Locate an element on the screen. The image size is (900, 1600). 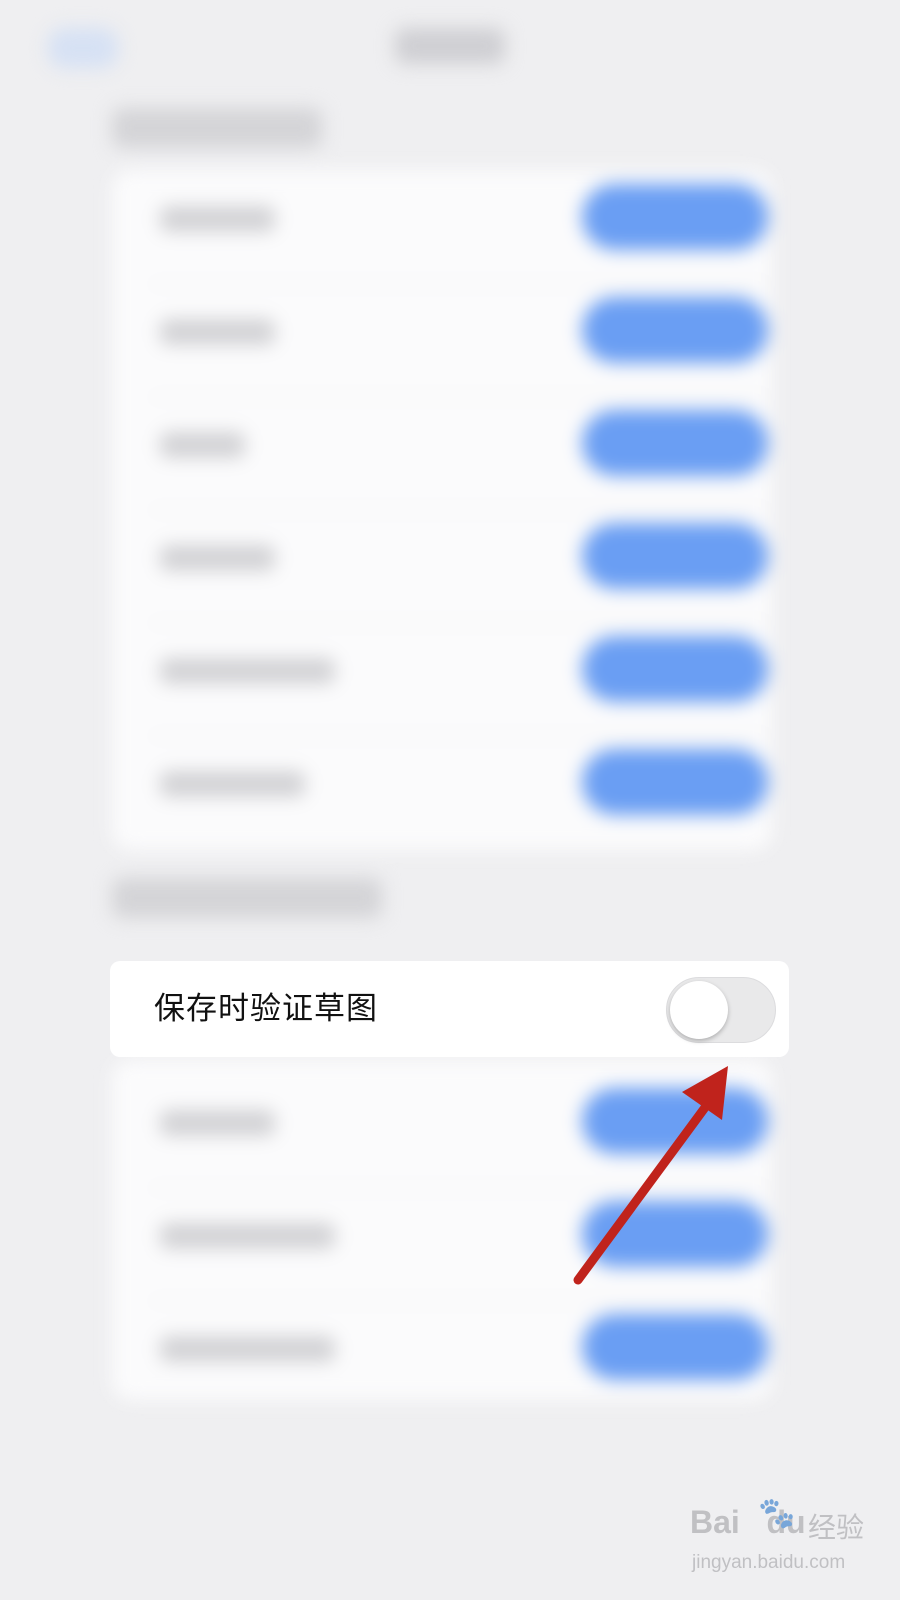
back-button is located at coordinates (83, 48).